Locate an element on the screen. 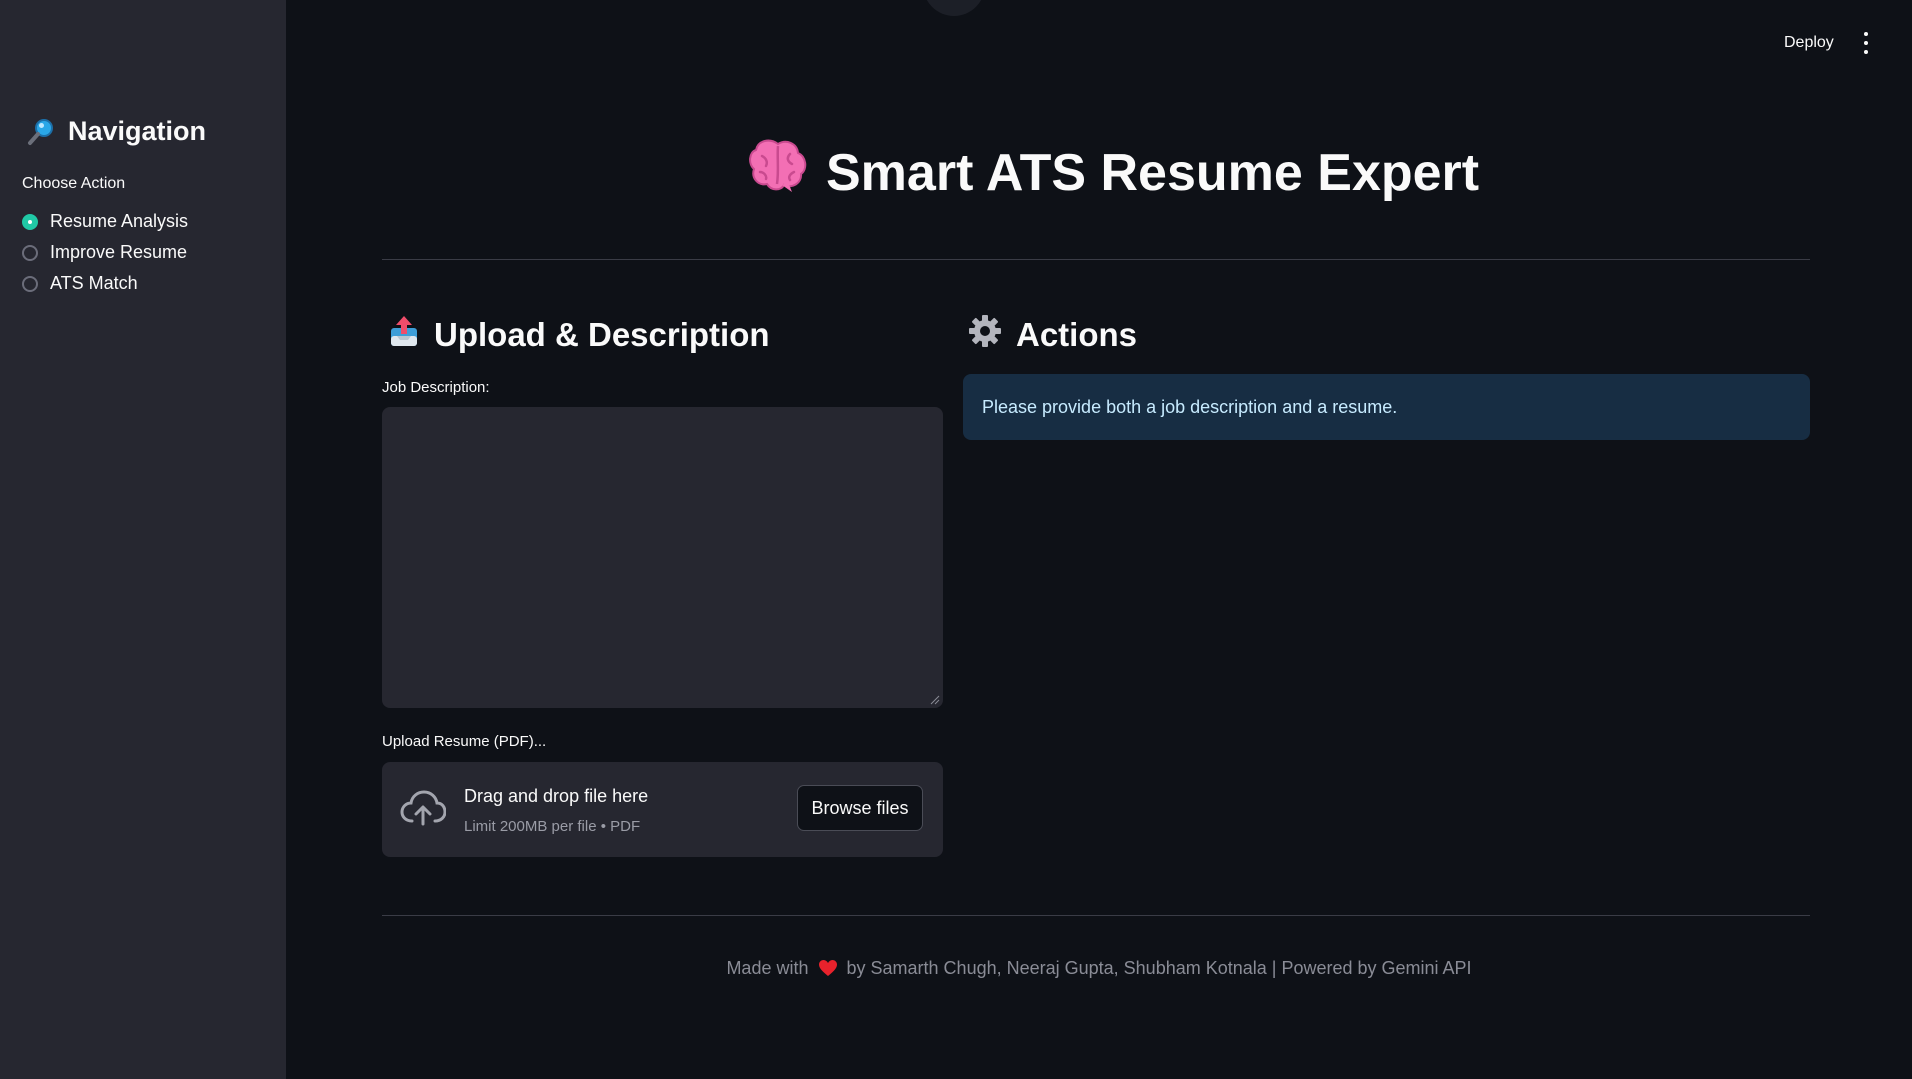 The width and height of the screenshot is (1912, 1079). footer-divider is located at coordinates (1096, 915).